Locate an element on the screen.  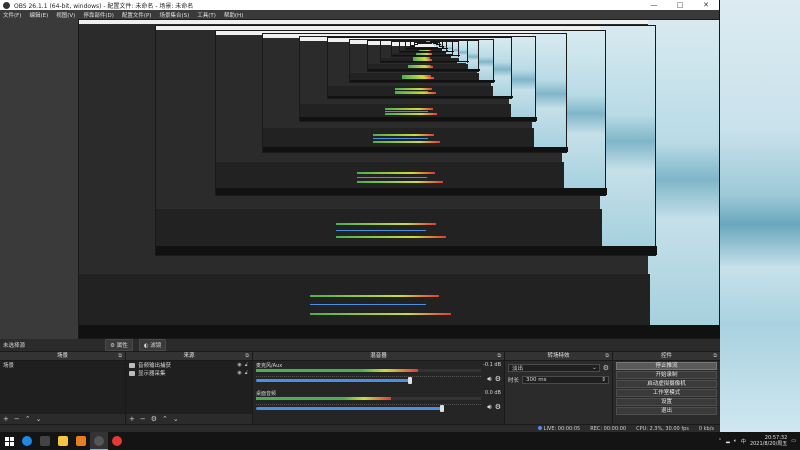
transition-settings-icon: ⚙ is located at coordinates (606, 368).